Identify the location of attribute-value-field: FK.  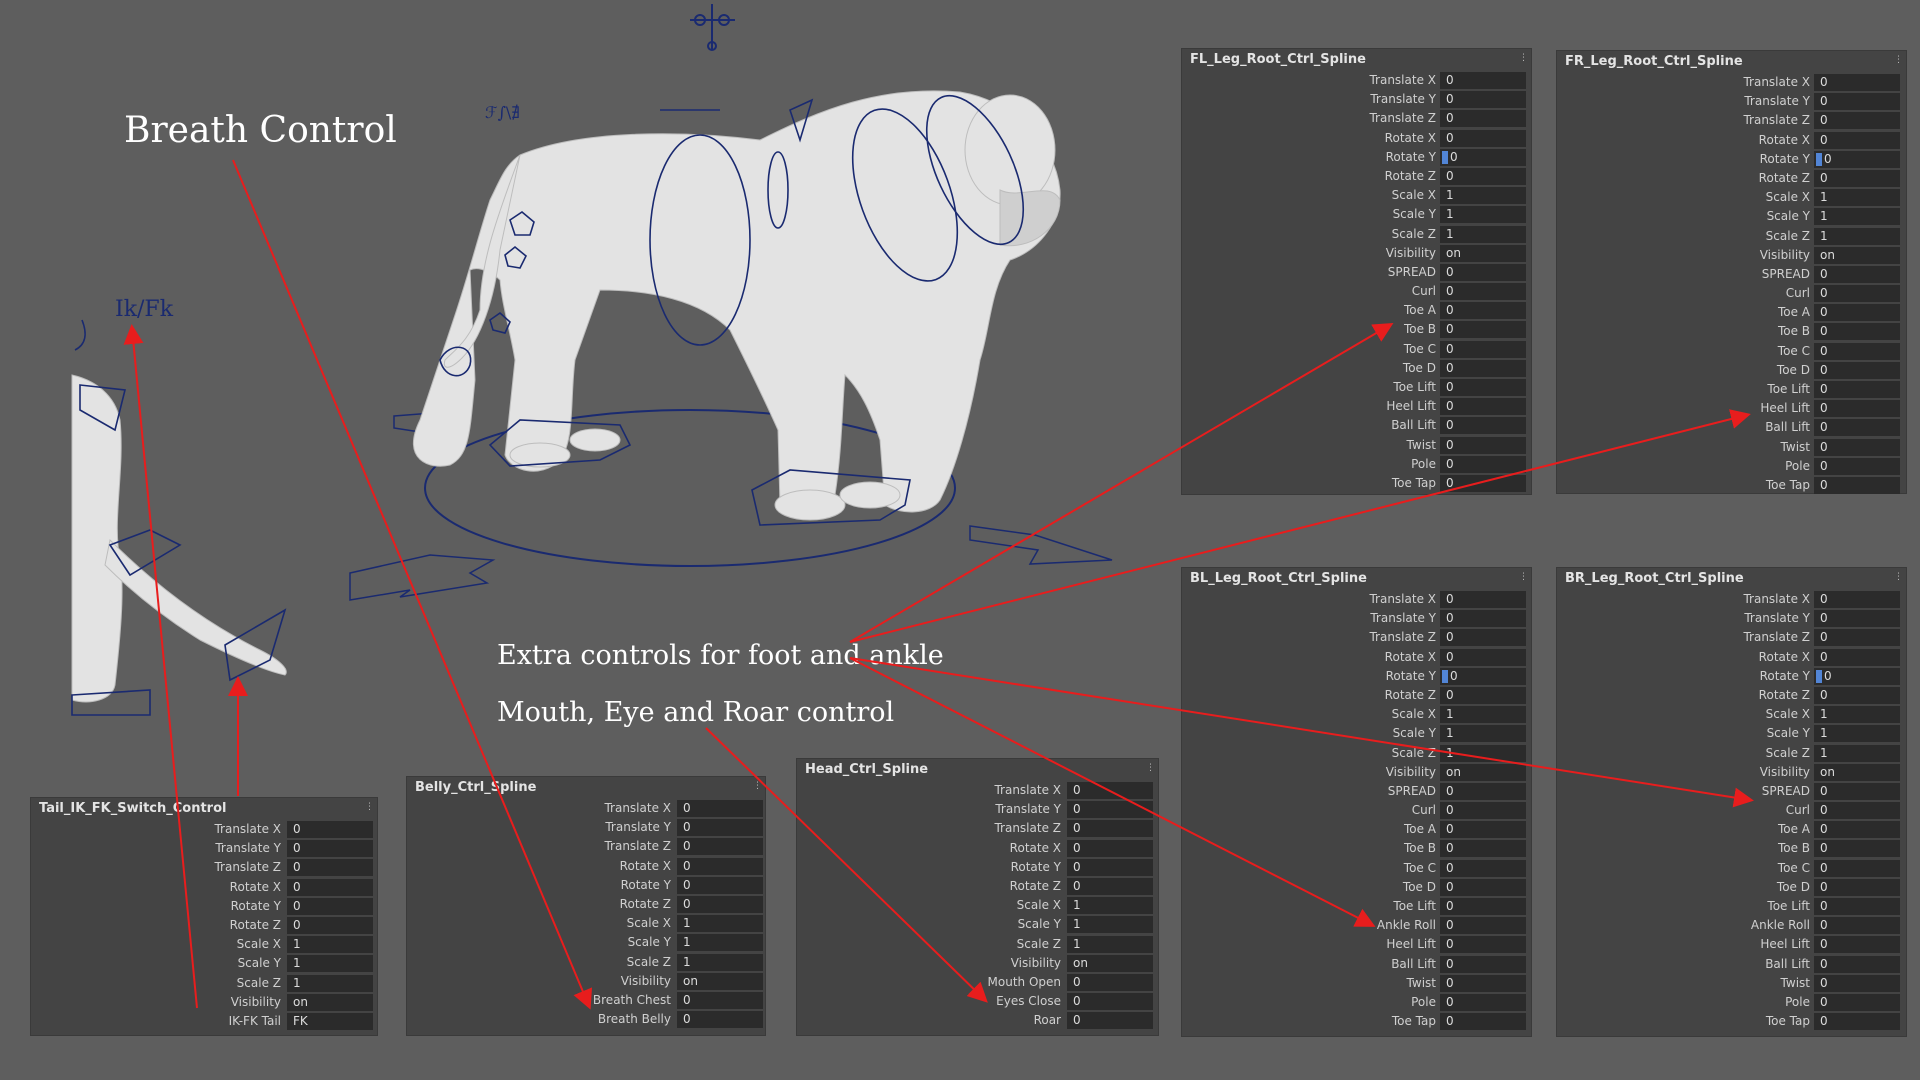
(330, 1021).